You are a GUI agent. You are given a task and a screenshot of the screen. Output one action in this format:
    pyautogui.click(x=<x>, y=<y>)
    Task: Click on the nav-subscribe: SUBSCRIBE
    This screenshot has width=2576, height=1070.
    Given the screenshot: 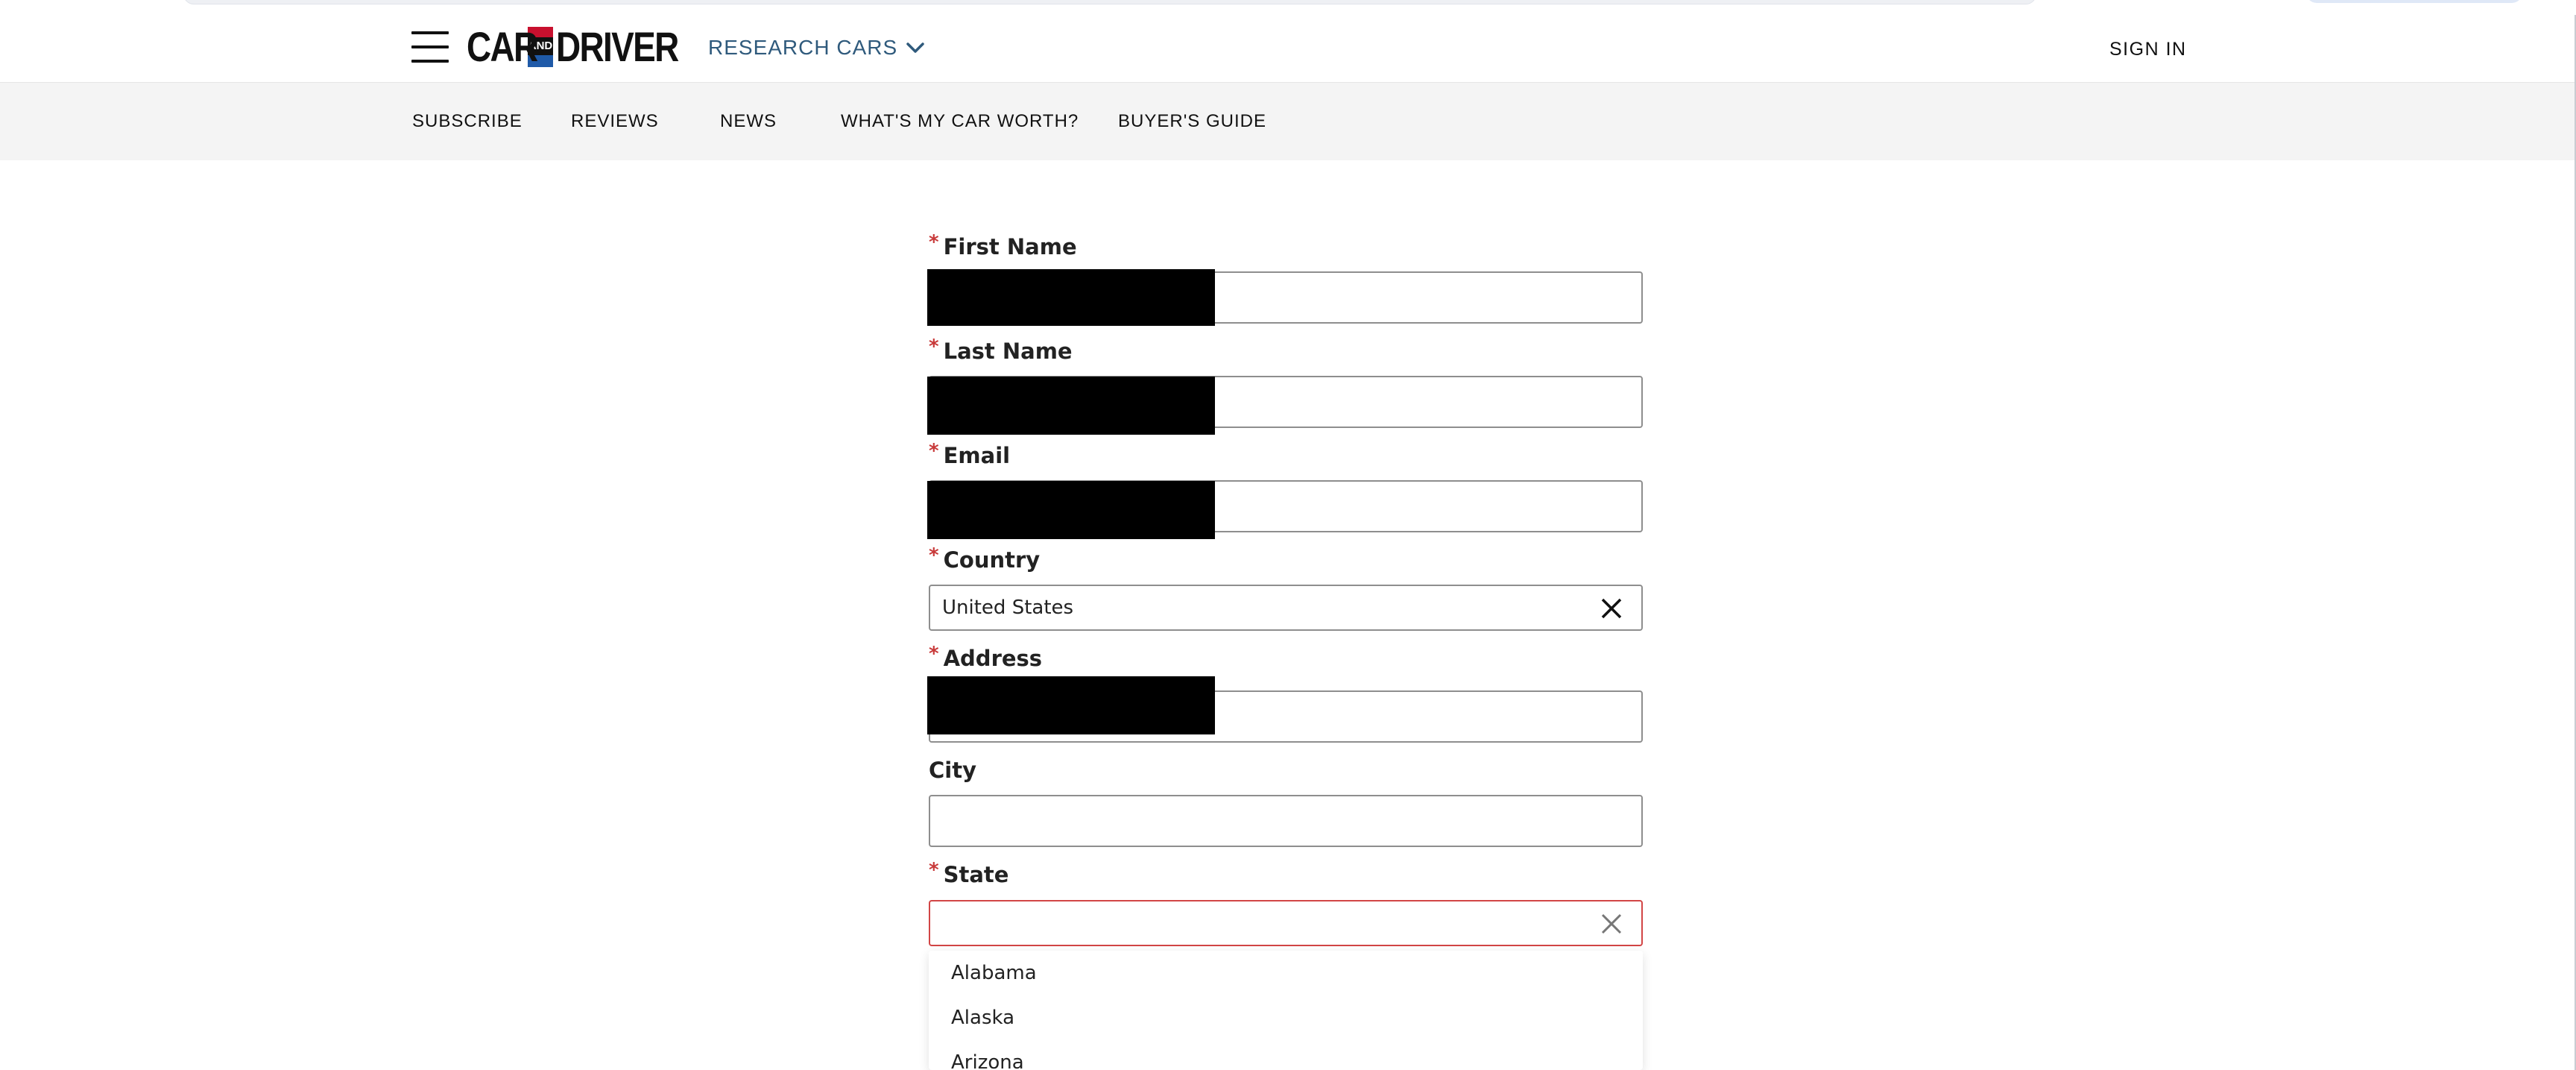 What is the action you would take?
    pyautogui.click(x=467, y=122)
    